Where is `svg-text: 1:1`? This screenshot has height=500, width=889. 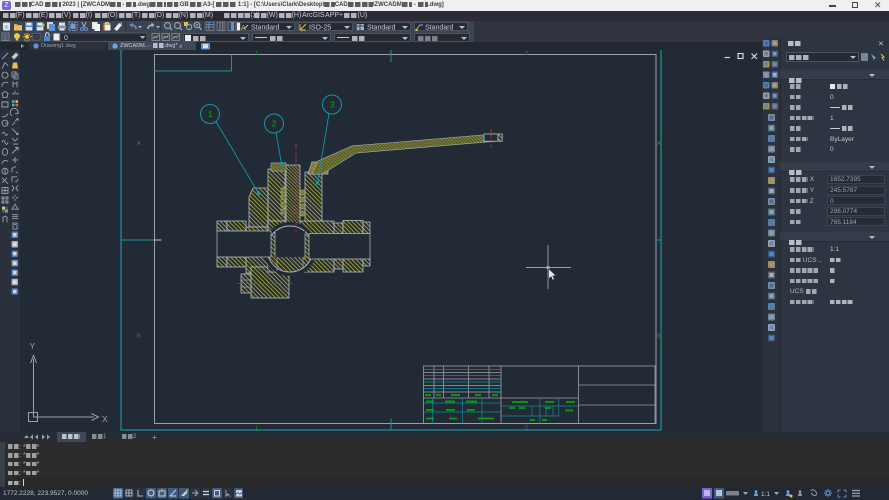
svg-text: 1:1 is located at coordinates (765, 494).